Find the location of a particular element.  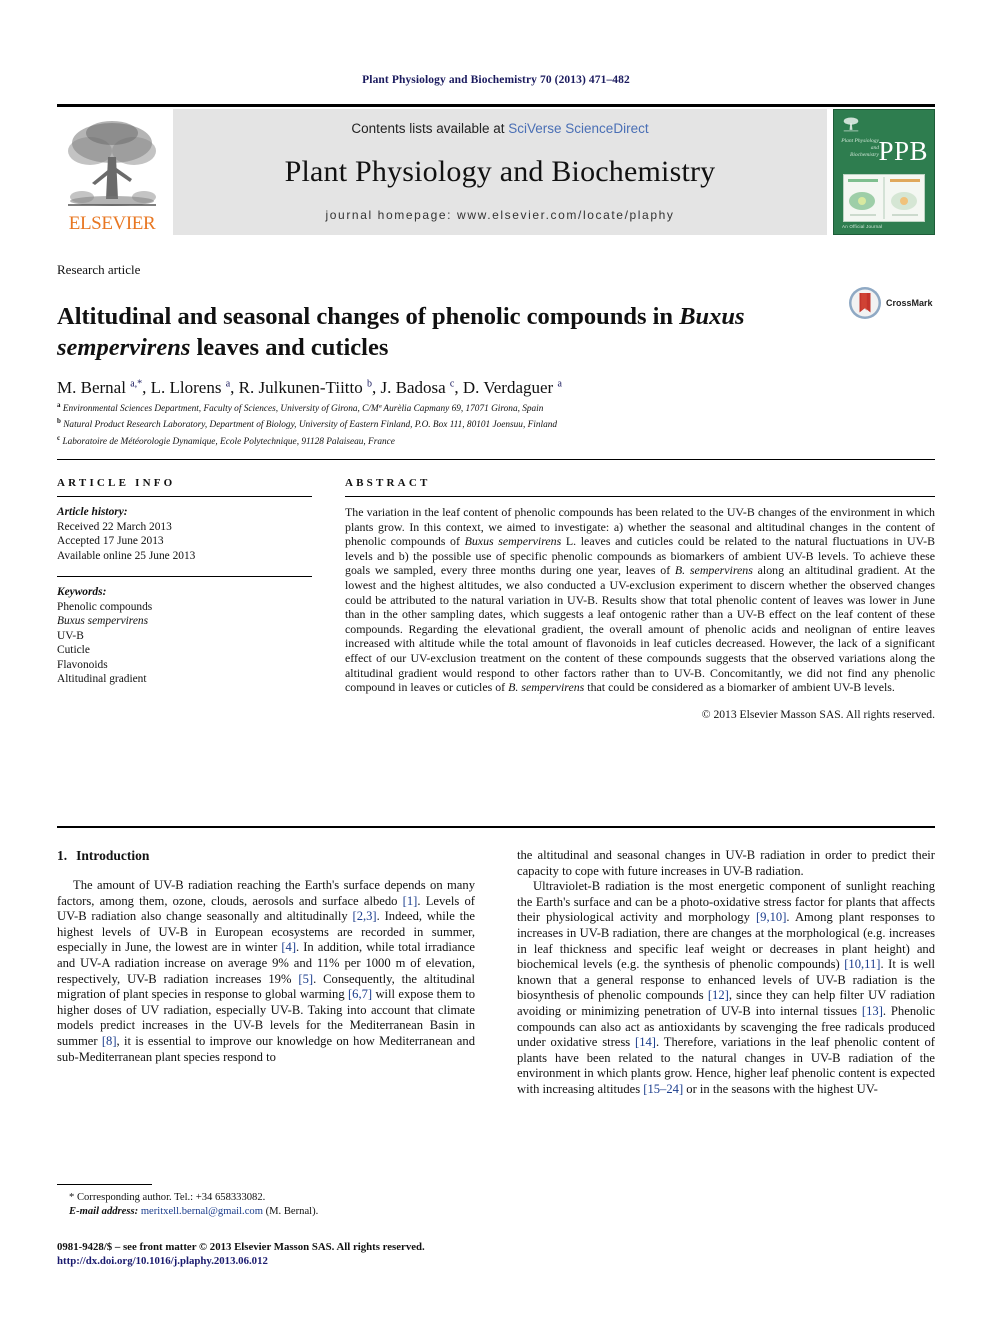

article-history-label: Article history: is located at coordinates (92, 512).